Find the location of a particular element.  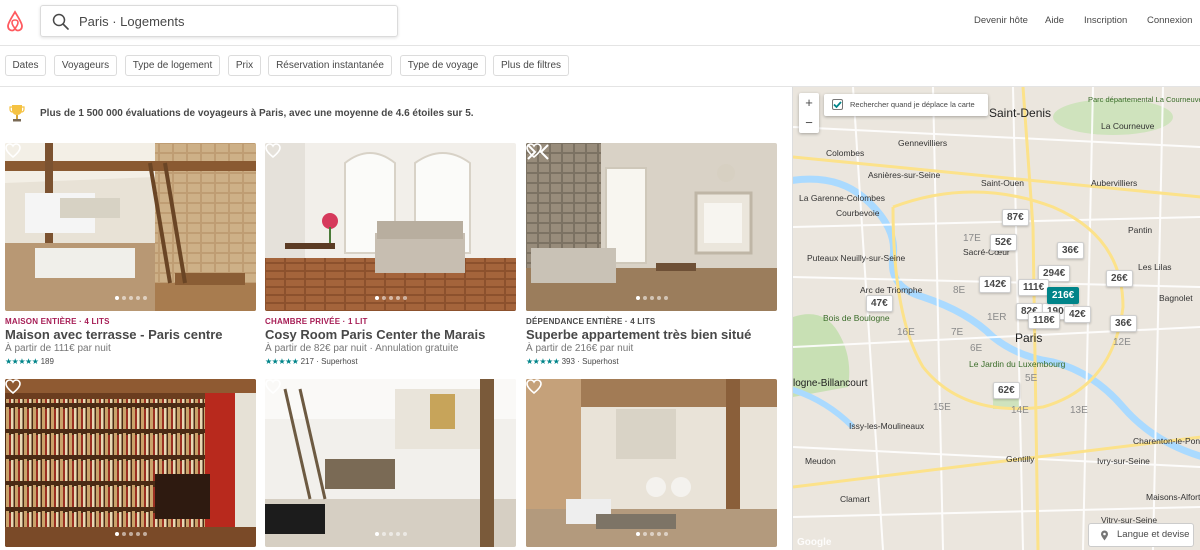

listing-price: À partir de 111€ par nuit is located at coordinates (58, 348).